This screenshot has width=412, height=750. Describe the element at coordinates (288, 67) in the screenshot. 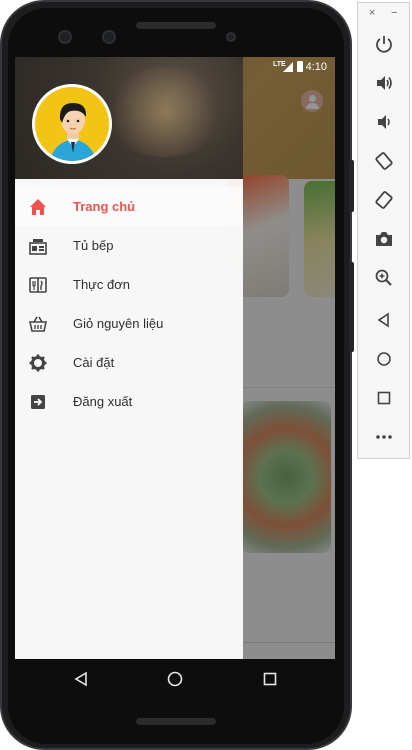

I see `signal-icon` at that location.